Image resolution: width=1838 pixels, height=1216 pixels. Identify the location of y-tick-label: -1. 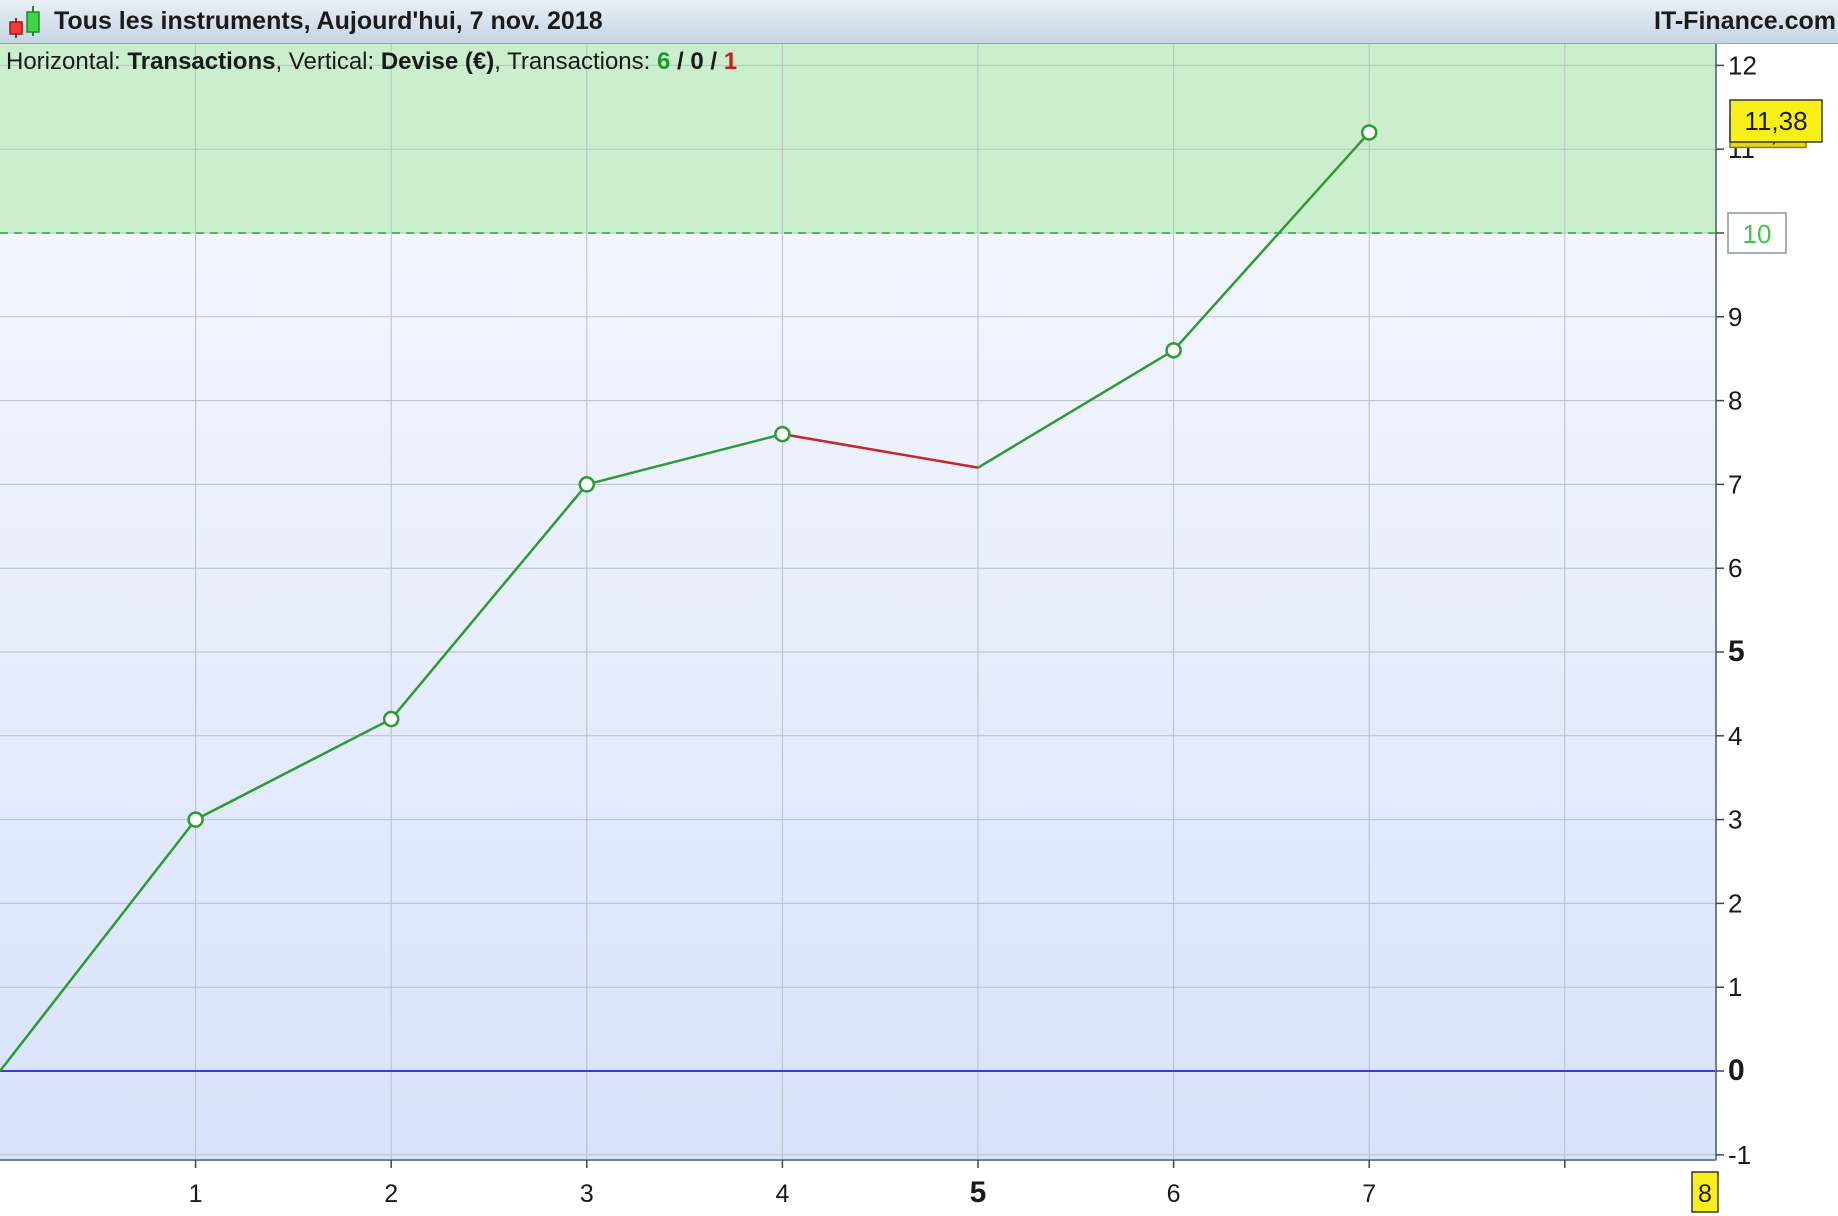
(1739, 1155).